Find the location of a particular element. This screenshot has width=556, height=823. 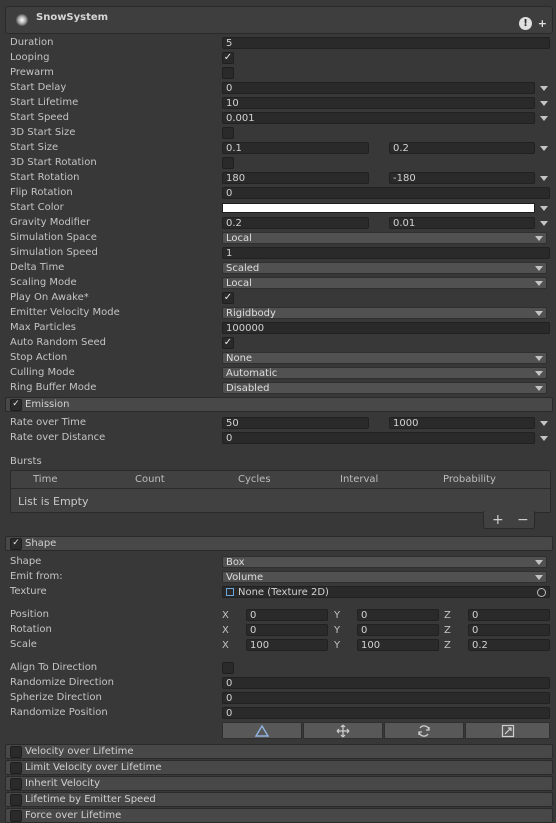

rotation-z-field: 0 is located at coordinates (509, 630).